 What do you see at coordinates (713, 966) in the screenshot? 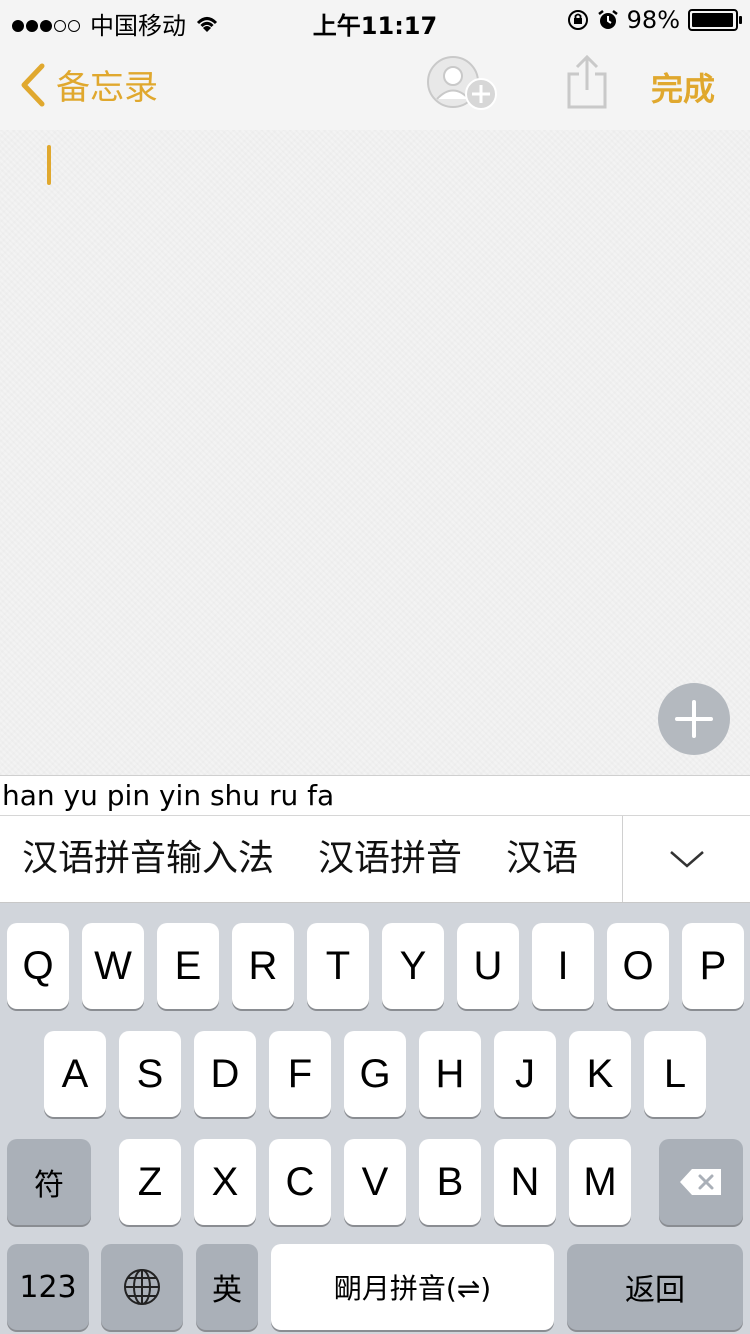
I see `key-p: P` at bounding box center [713, 966].